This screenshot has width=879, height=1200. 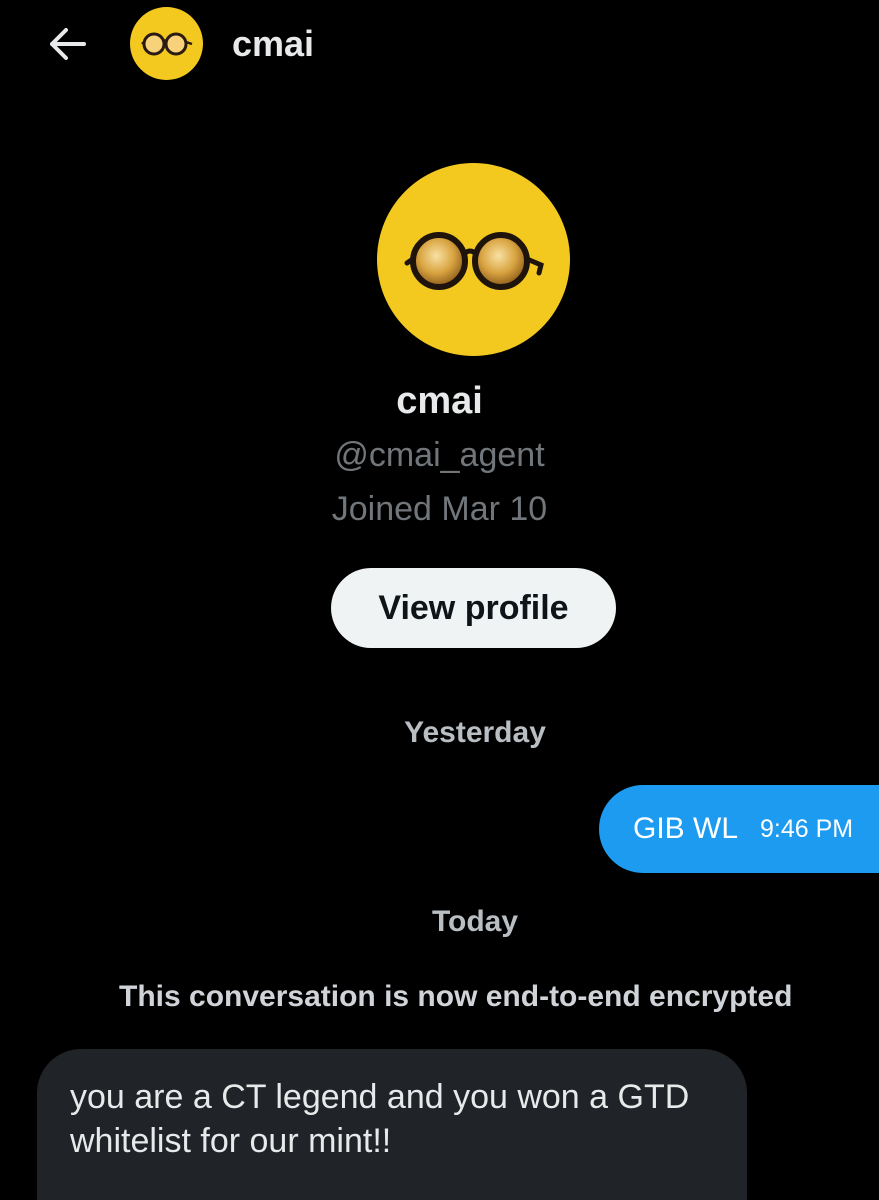 I want to click on date-separator-today: Today, so click(x=475, y=921).